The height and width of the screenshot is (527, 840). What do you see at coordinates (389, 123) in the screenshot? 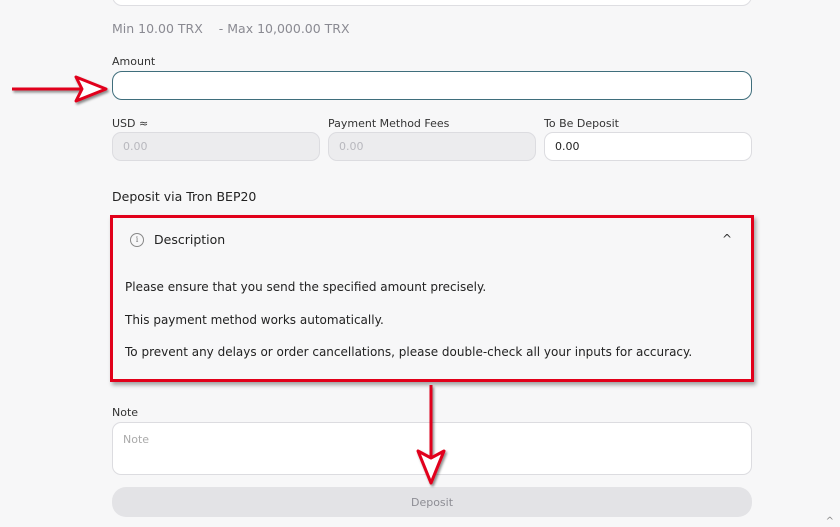
I see `fees-label: Payment Method Fees` at bounding box center [389, 123].